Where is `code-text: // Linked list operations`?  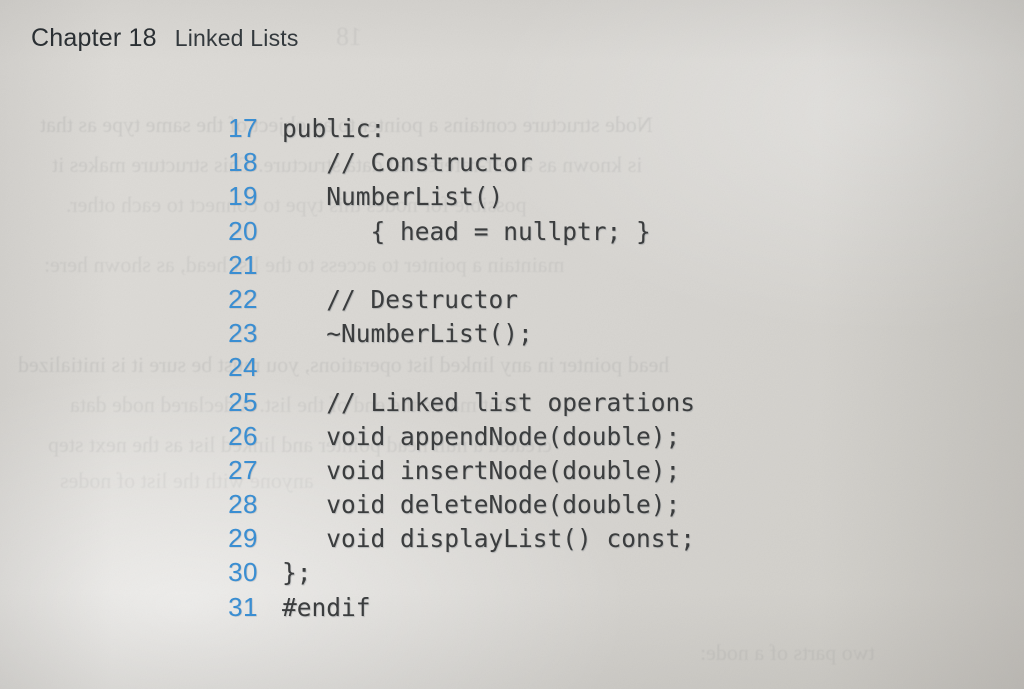 code-text: // Linked list operations is located at coordinates (489, 402).